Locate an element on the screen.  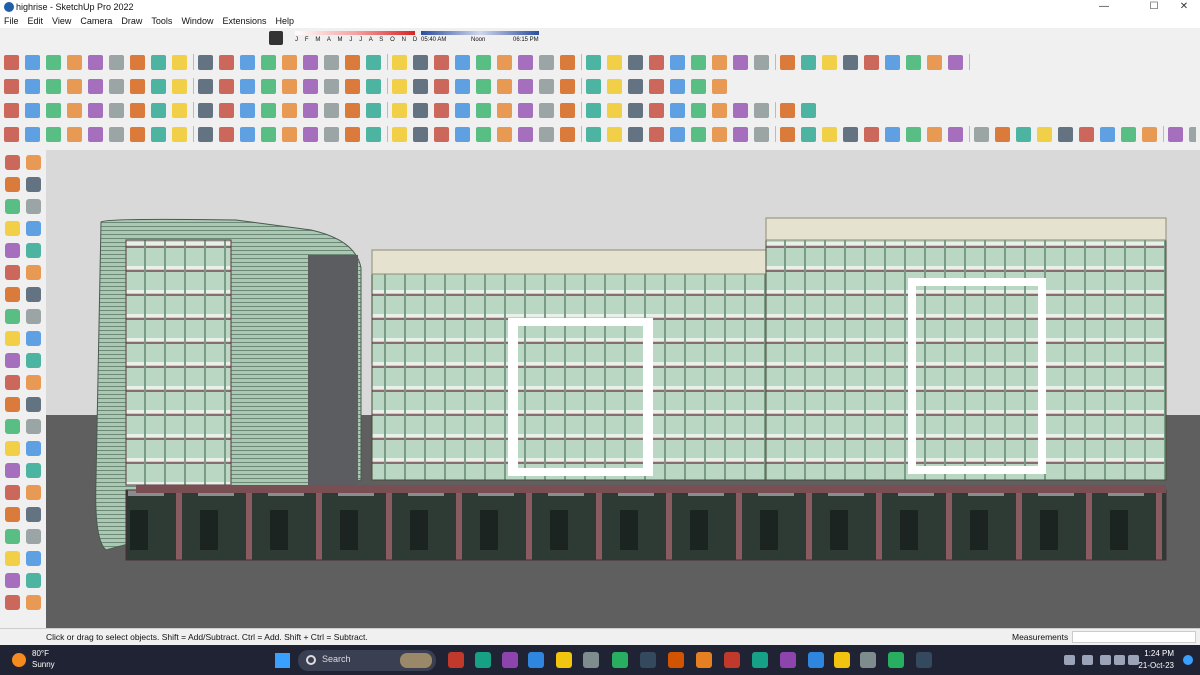
house-icon is located at coordinates (934, 62).